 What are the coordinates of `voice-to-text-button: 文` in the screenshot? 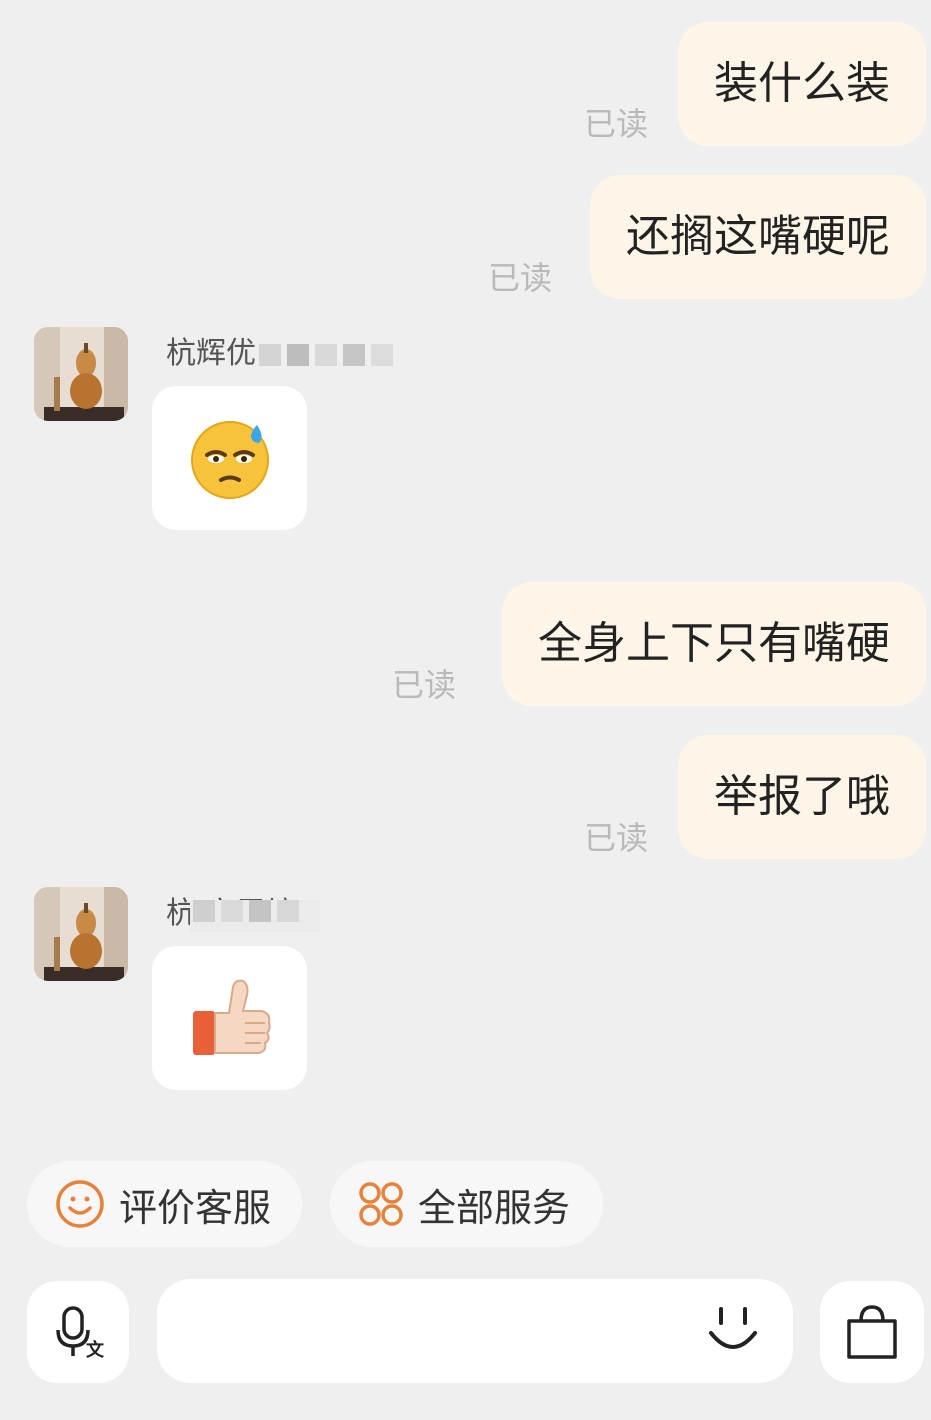 It's located at (78, 1332).